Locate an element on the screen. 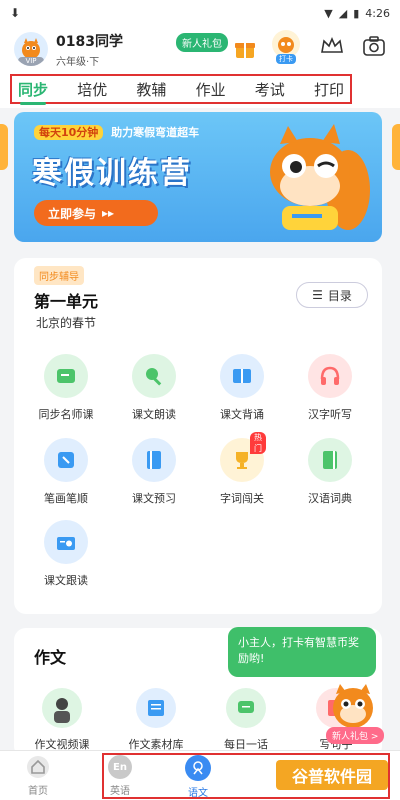  toc-label: 目录 is located at coordinates (339, 295).